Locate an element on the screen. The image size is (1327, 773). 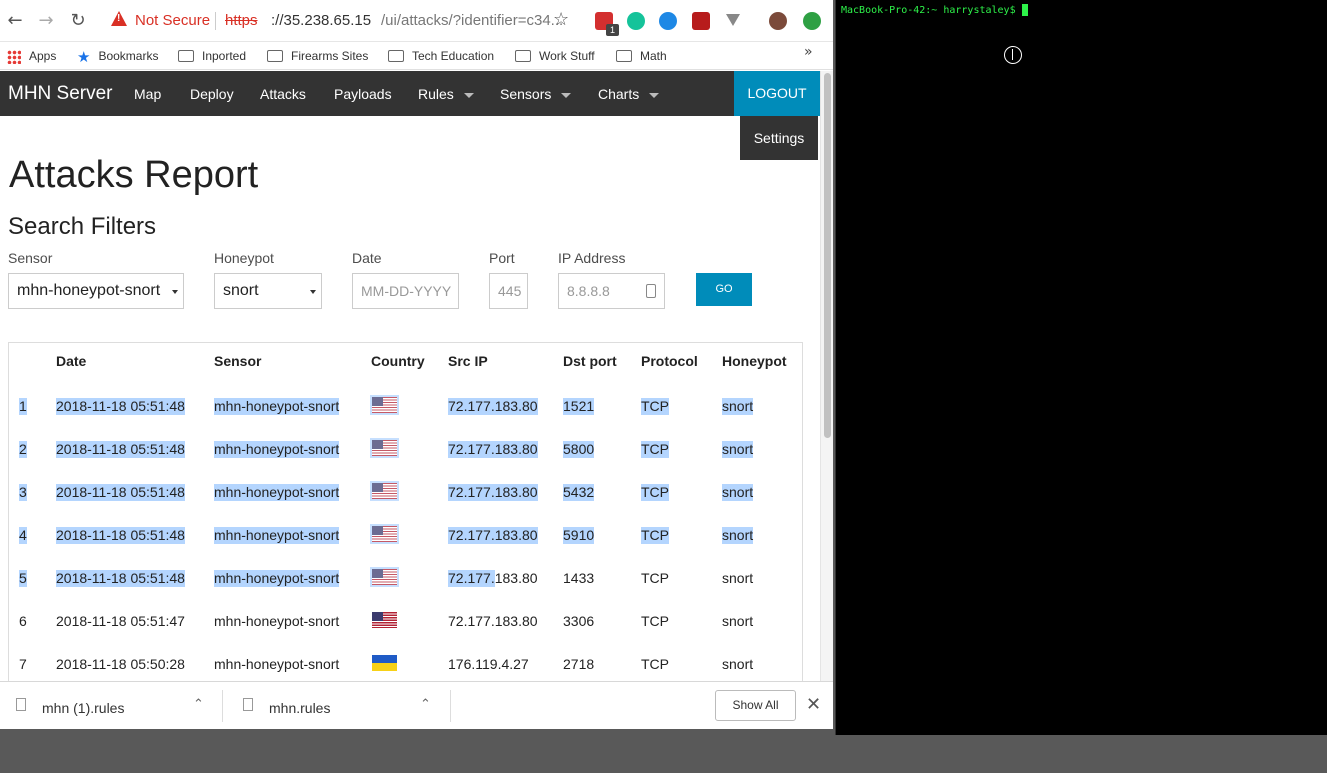
port-input: 445 is located at coordinates (508, 291).